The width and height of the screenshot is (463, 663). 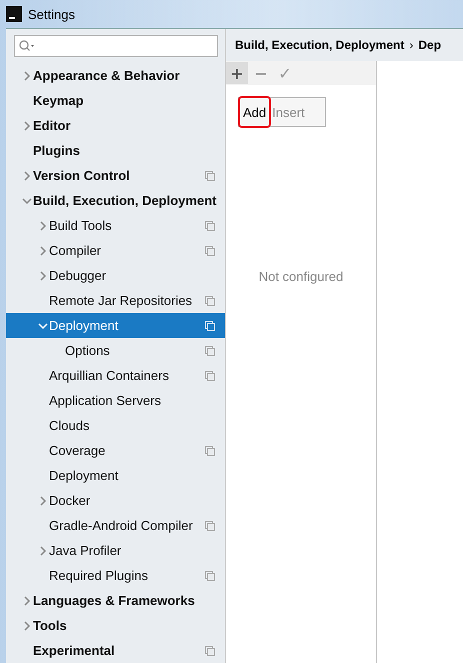 I want to click on tree-item-label: Clouds, so click(x=69, y=425).